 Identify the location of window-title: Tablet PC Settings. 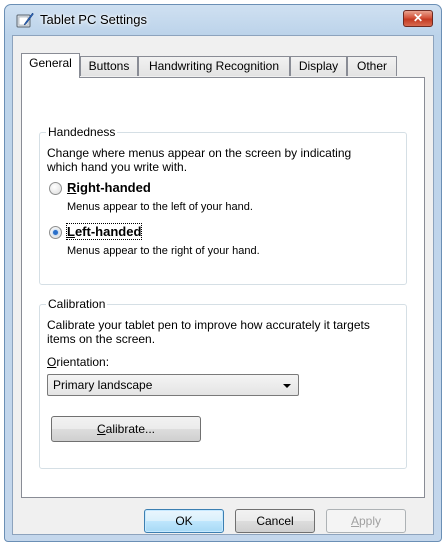
(93, 19).